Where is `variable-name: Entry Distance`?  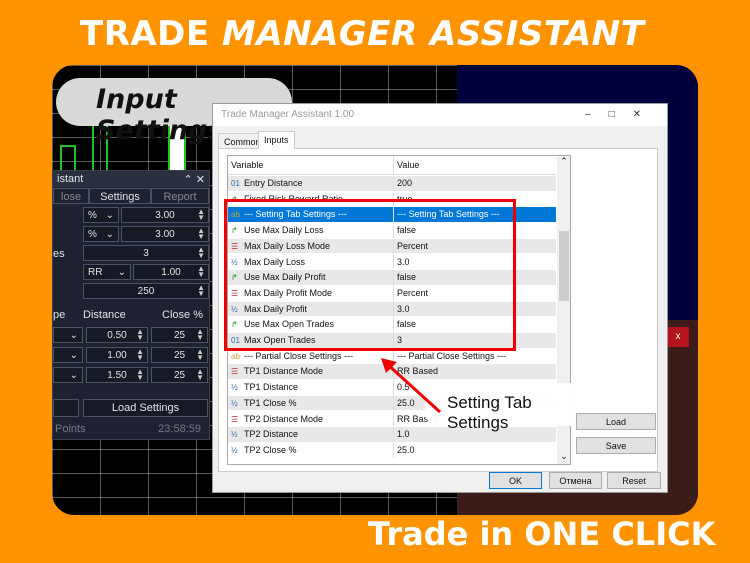
variable-name: Entry Distance is located at coordinates (273, 183).